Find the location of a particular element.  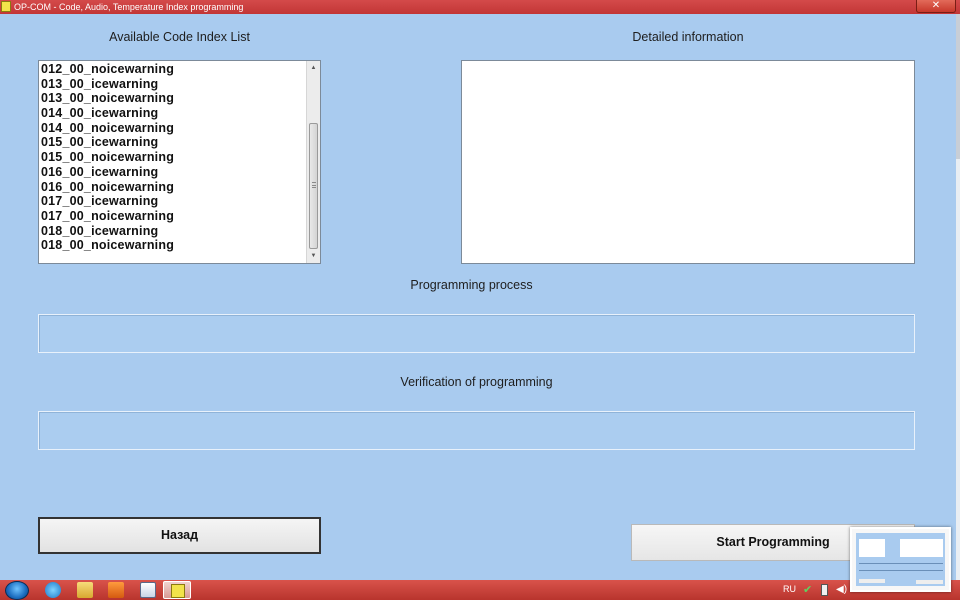

language-indicator: RU is located at coordinates (789, 589).